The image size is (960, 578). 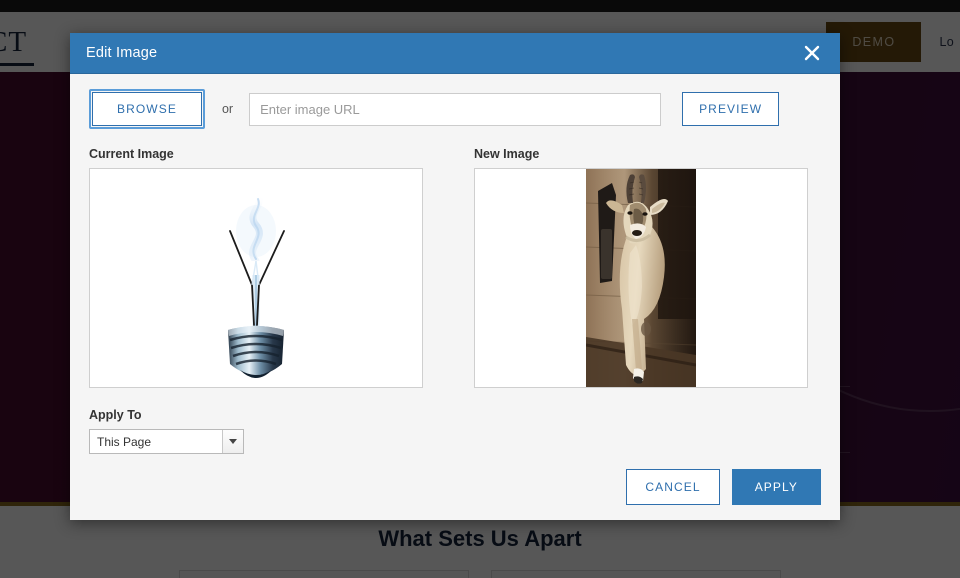 I want to click on apply-to-block: Apply To This Page, so click(x=455, y=431).